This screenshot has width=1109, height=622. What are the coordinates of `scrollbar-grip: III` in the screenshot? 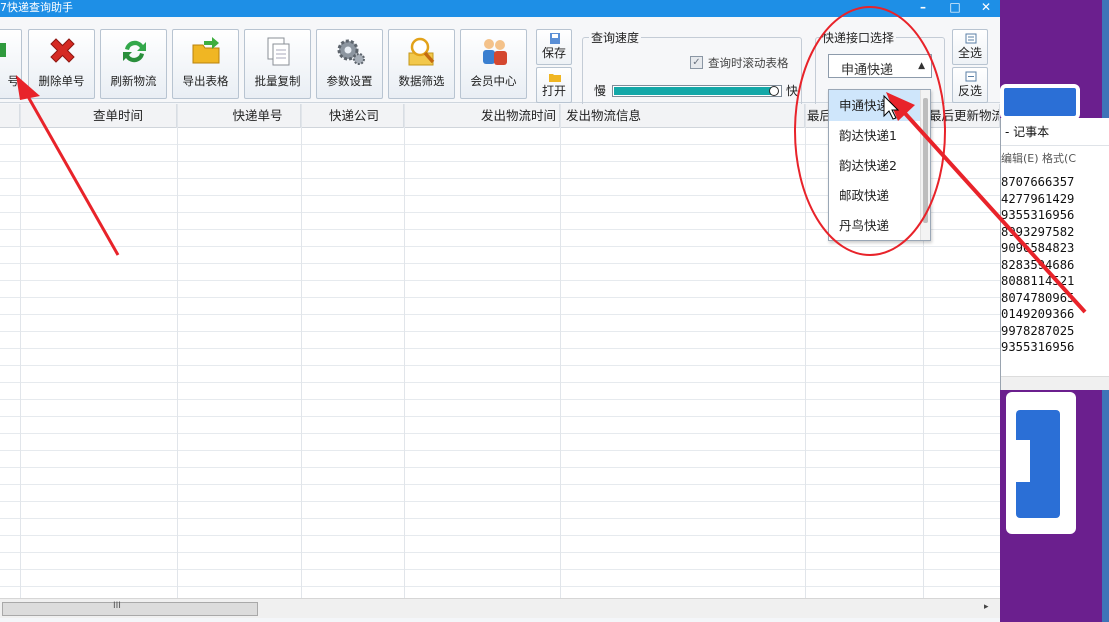 It's located at (117, 606).